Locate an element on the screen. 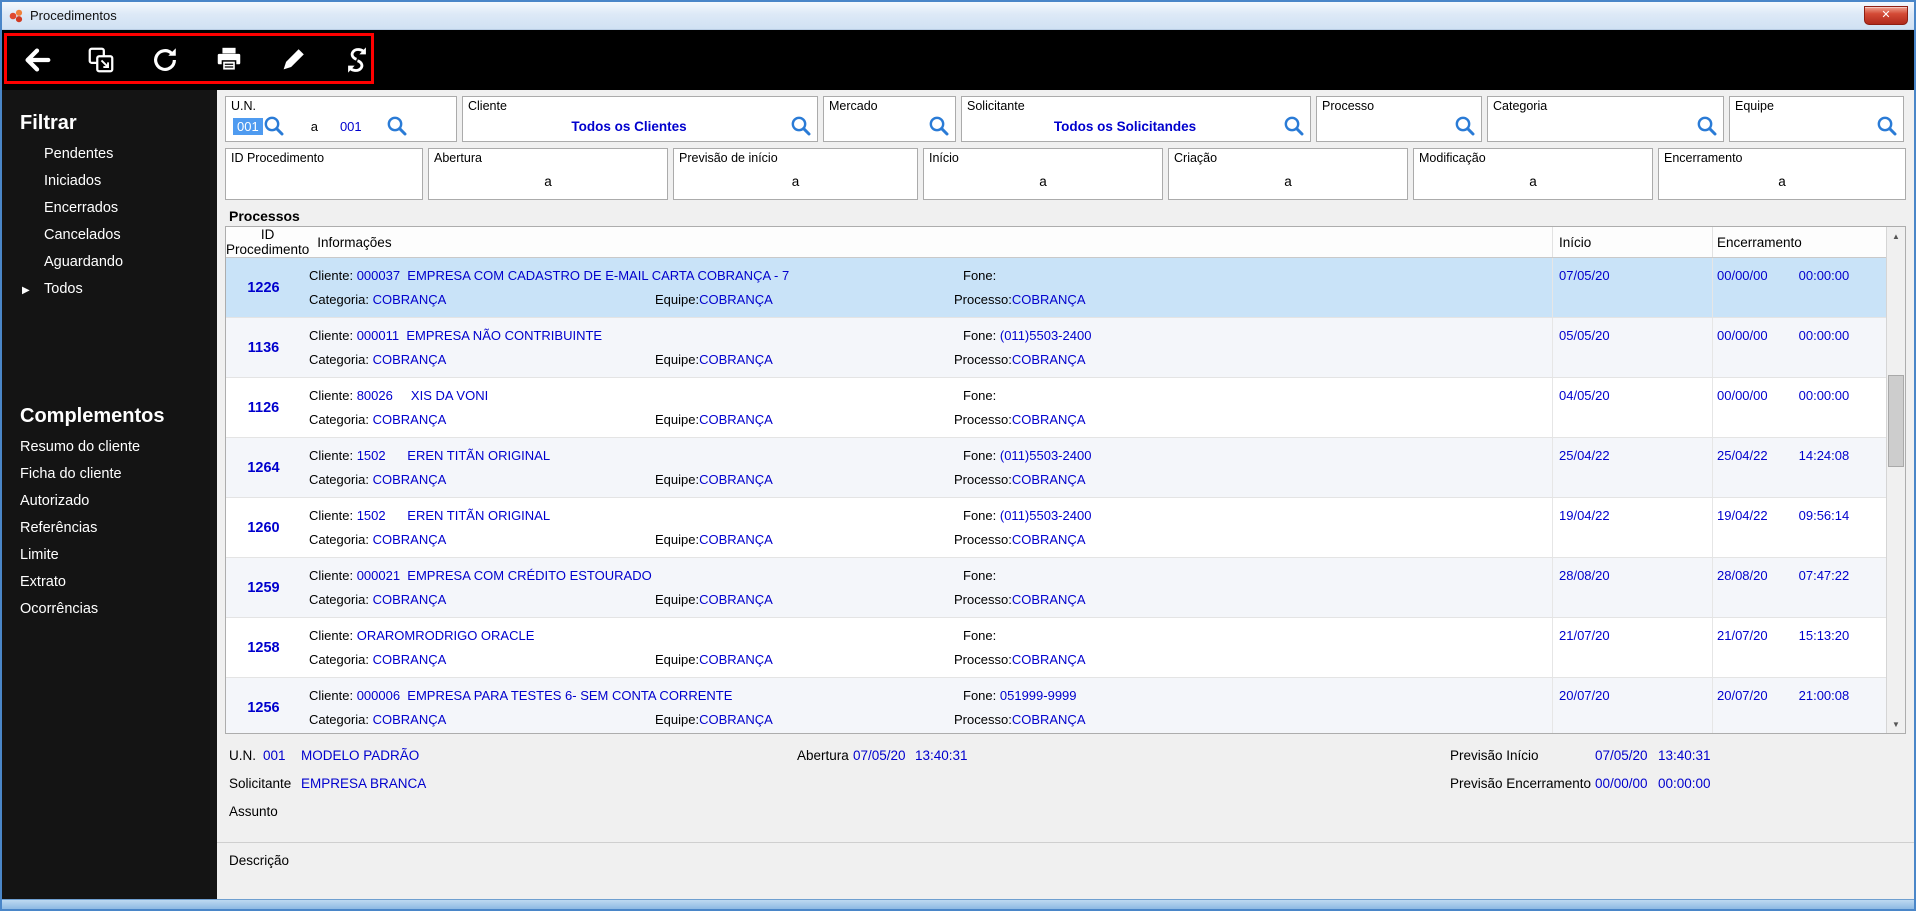  row-inicio: 05/05/20 is located at coordinates (1632, 347).